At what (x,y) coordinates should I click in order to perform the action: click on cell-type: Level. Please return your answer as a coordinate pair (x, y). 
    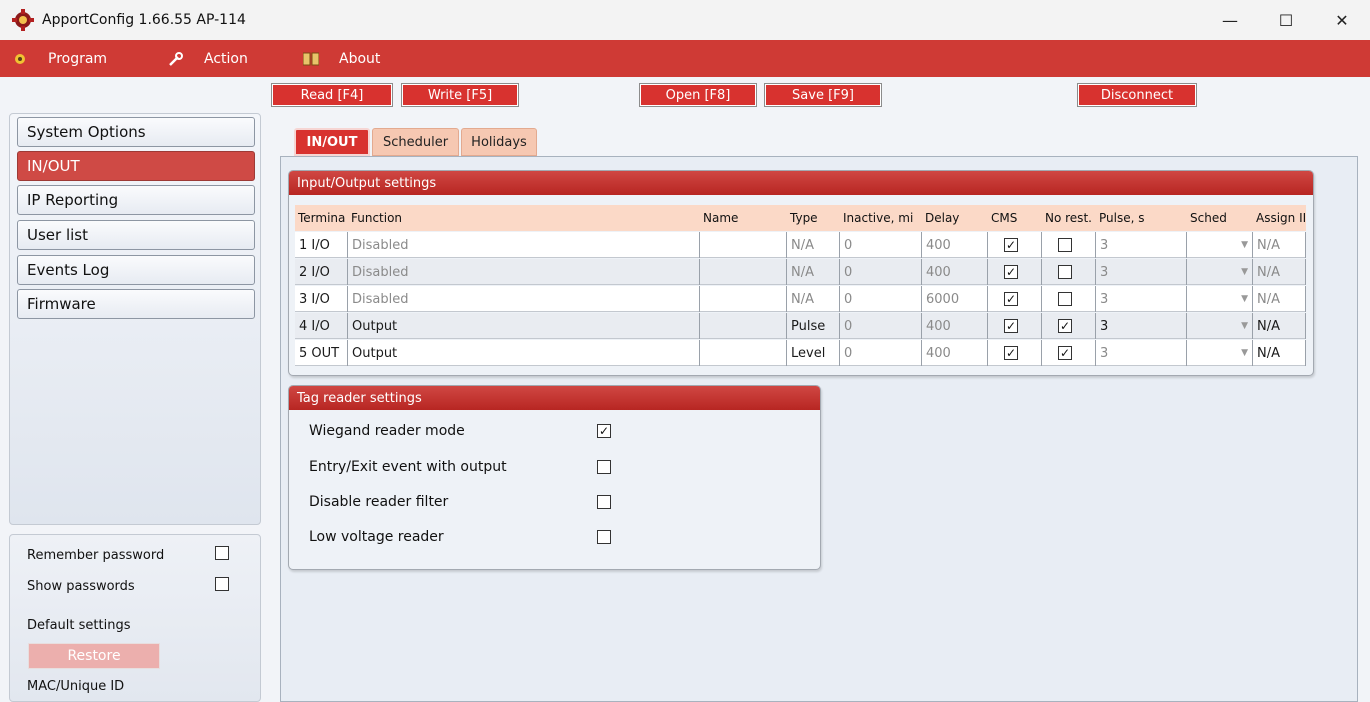
    Looking at the image, I should click on (813, 353).